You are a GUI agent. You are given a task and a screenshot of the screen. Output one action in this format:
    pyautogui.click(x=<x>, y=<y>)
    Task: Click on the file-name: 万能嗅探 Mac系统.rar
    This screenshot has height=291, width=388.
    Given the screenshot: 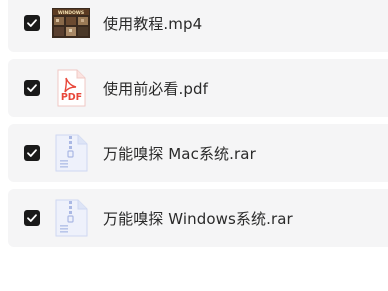 What is the action you would take?
    pyautogui.click(x=179, y=153)
    